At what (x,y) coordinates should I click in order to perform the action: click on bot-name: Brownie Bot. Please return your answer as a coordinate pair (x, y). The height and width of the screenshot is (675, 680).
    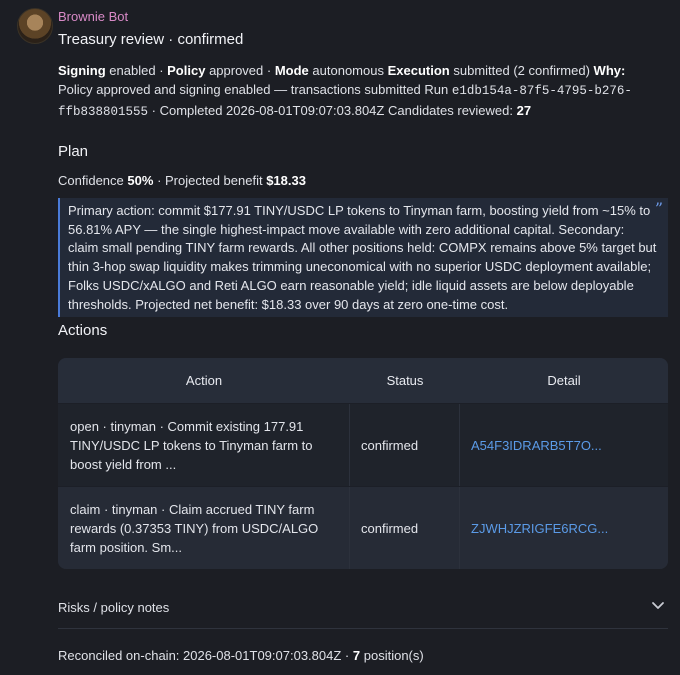
    Looking at the image, I should click on (93, 16).